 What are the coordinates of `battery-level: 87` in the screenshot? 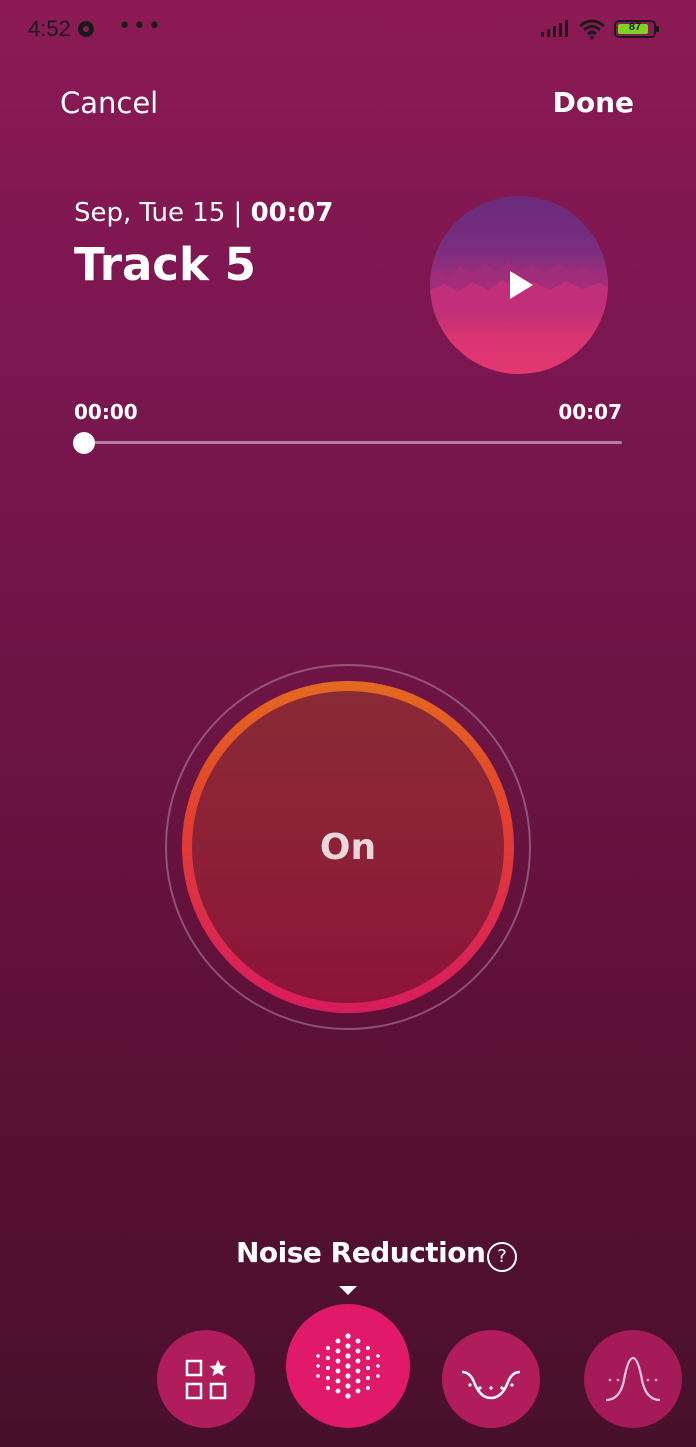 It's located at (635, 27).